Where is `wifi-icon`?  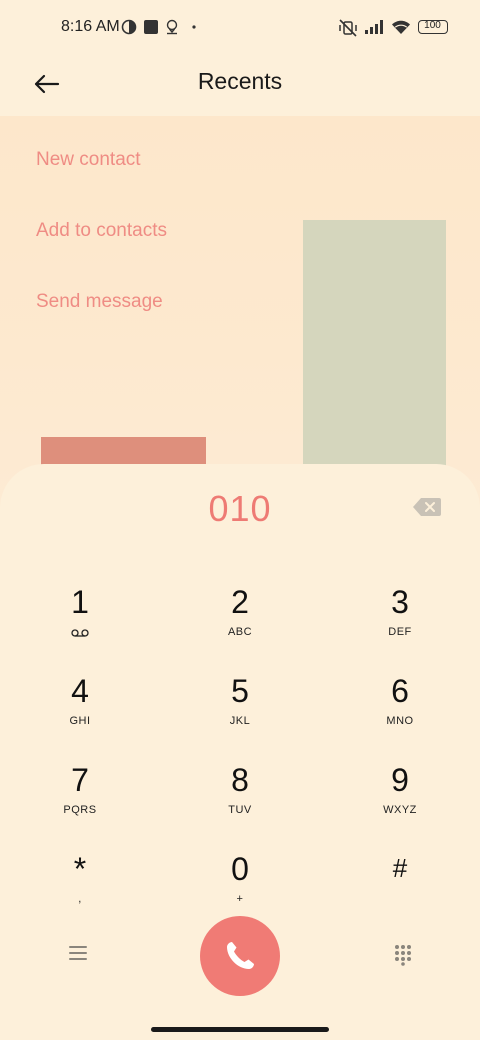
wifi-icon is located at coordinates (401, 27).